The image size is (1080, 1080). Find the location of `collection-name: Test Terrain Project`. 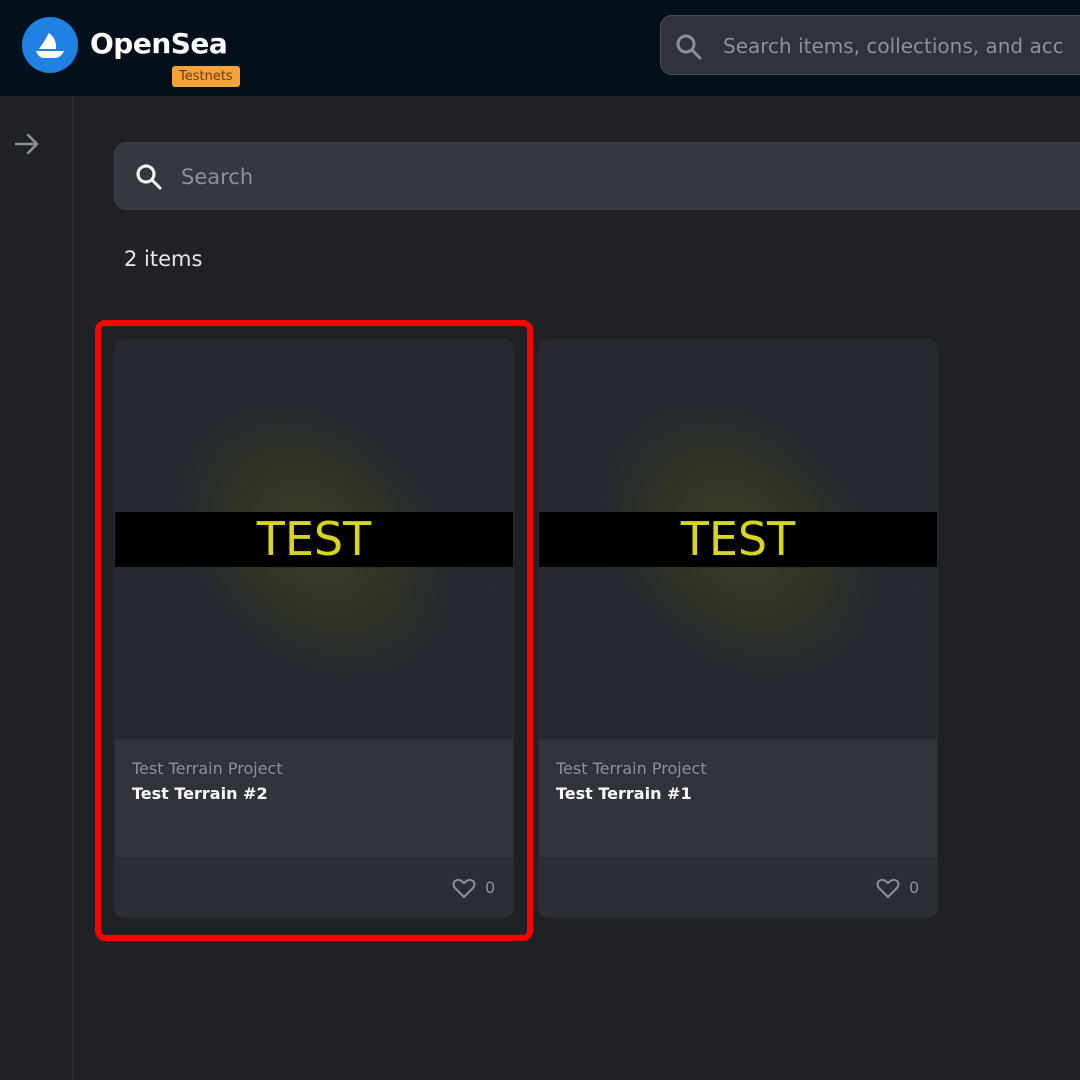

collection-name: Test Terrain Project is located at coordinates (631, 768).